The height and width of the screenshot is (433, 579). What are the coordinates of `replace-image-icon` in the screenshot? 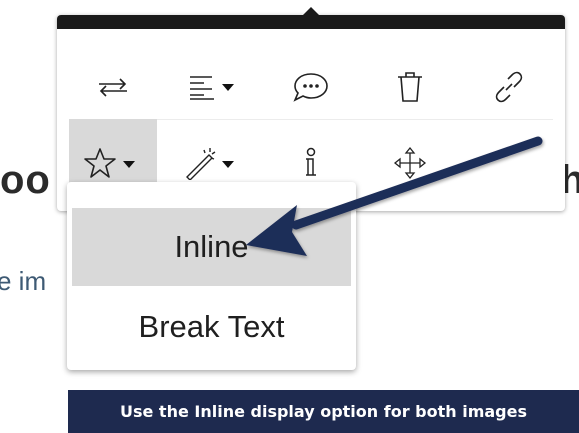 It's located at (113, 87).